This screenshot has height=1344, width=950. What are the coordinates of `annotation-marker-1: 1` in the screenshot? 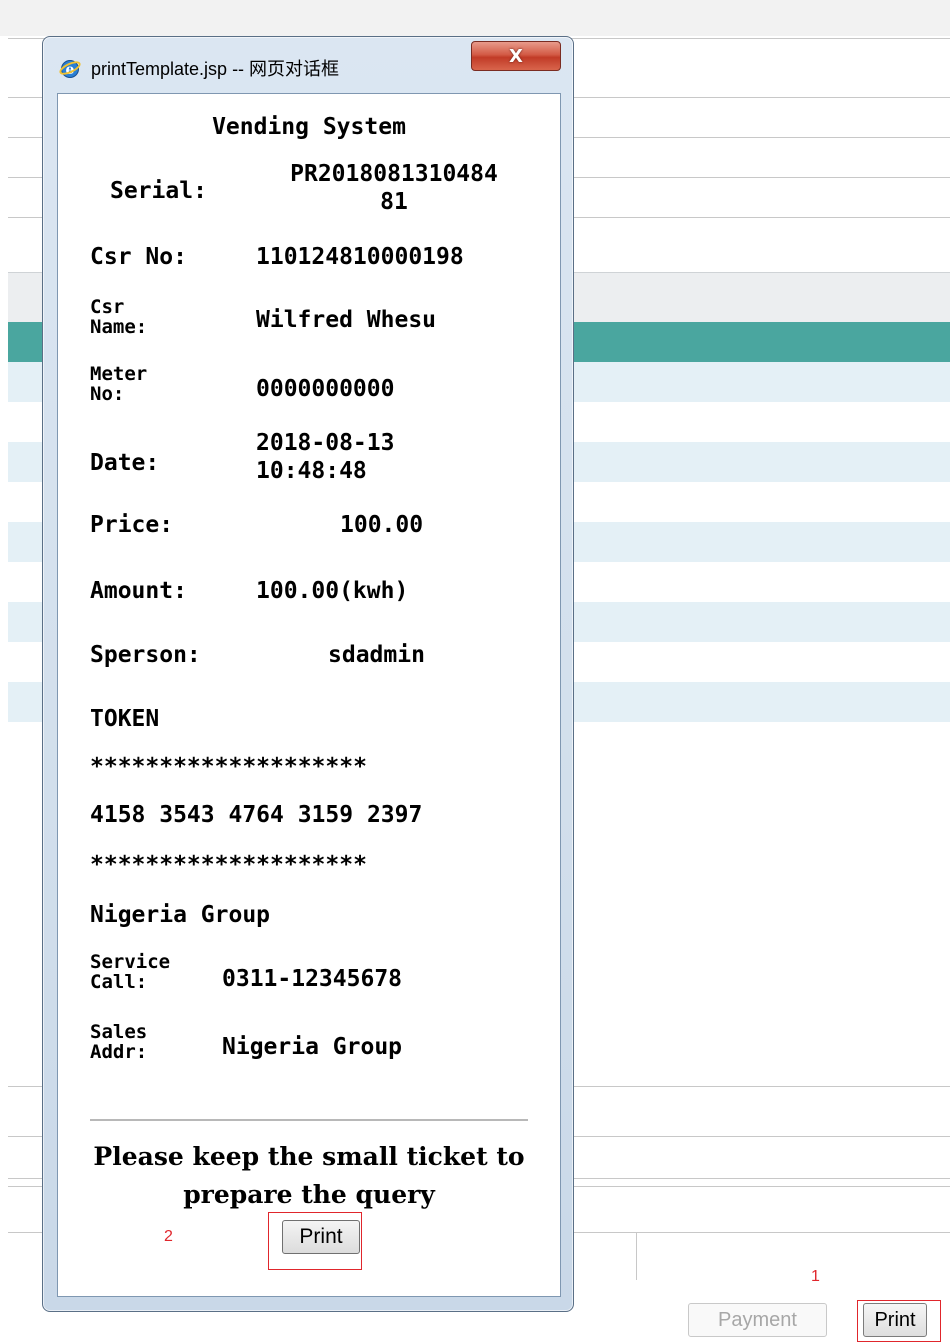 It's located at (815, 1276).